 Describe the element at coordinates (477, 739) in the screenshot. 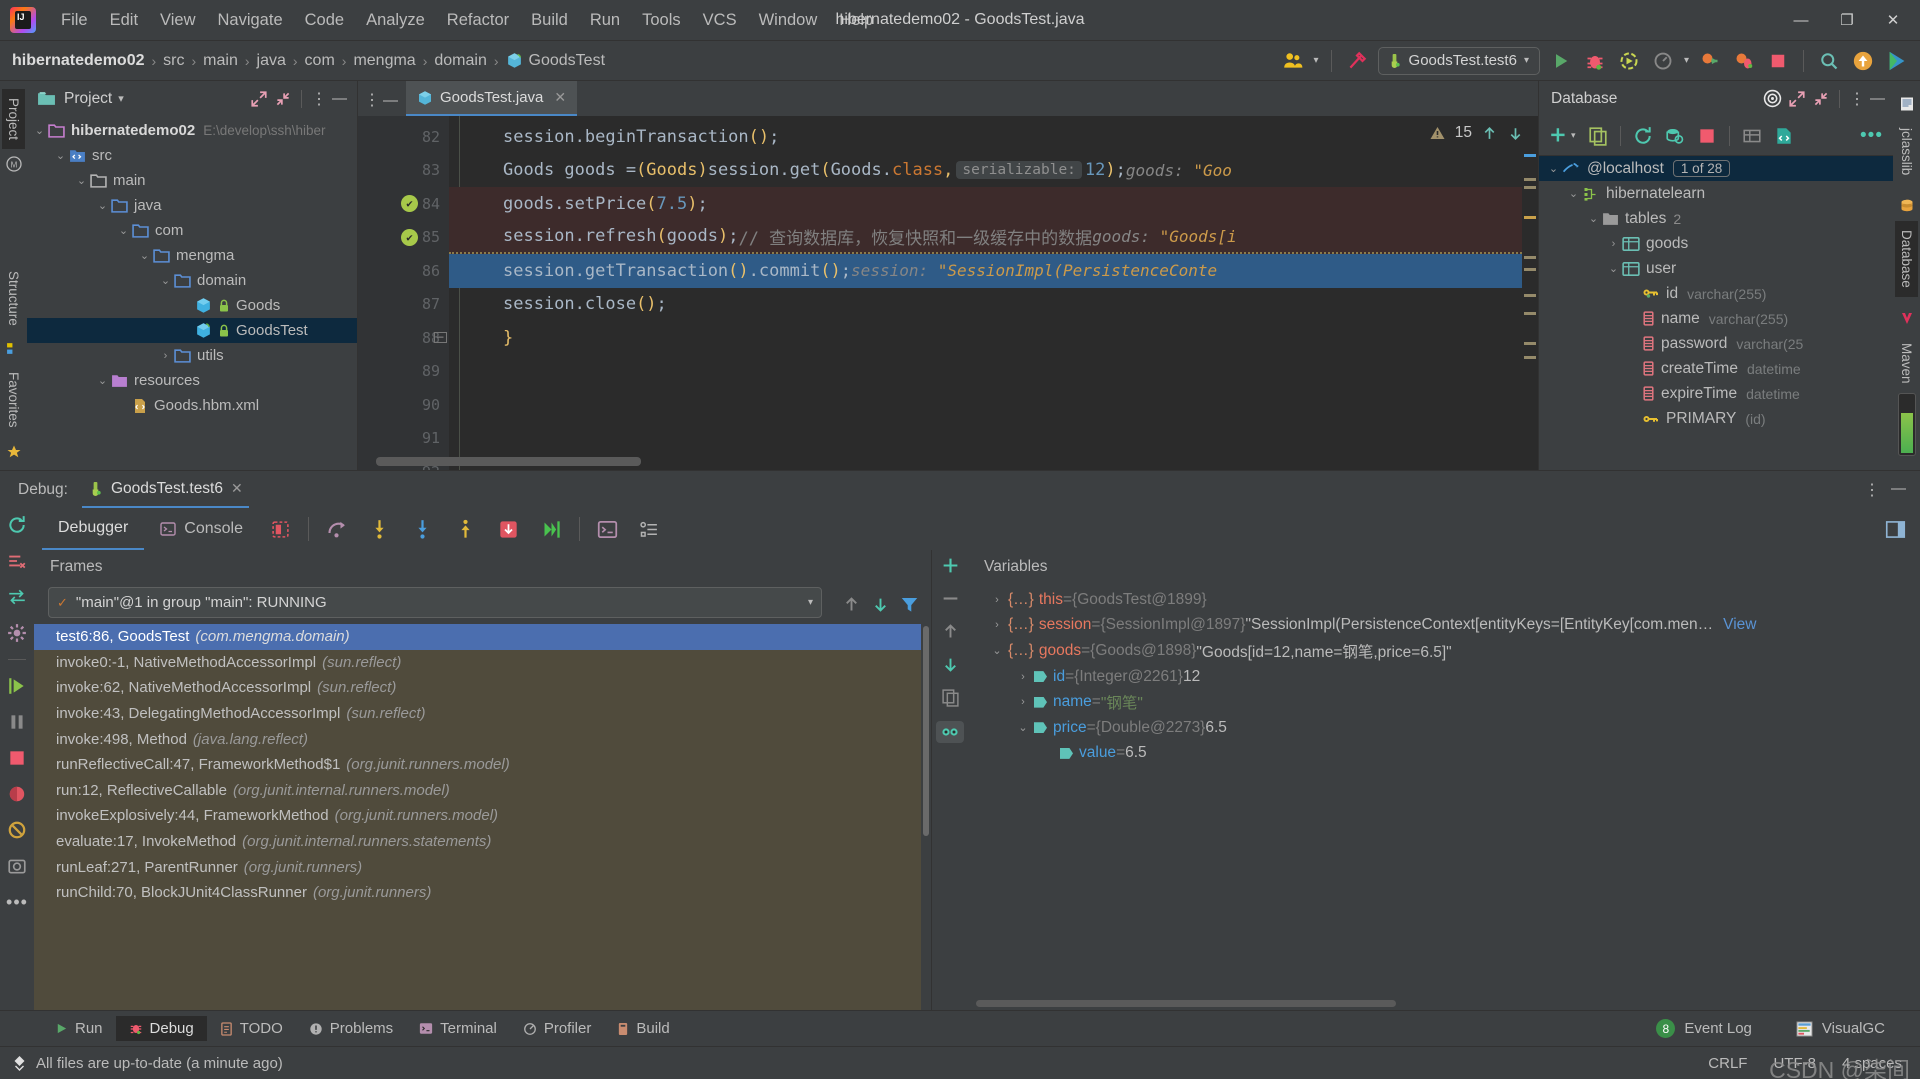

I see `frame-item: invoke:498, Method (java.lang.reflect)` at that location.